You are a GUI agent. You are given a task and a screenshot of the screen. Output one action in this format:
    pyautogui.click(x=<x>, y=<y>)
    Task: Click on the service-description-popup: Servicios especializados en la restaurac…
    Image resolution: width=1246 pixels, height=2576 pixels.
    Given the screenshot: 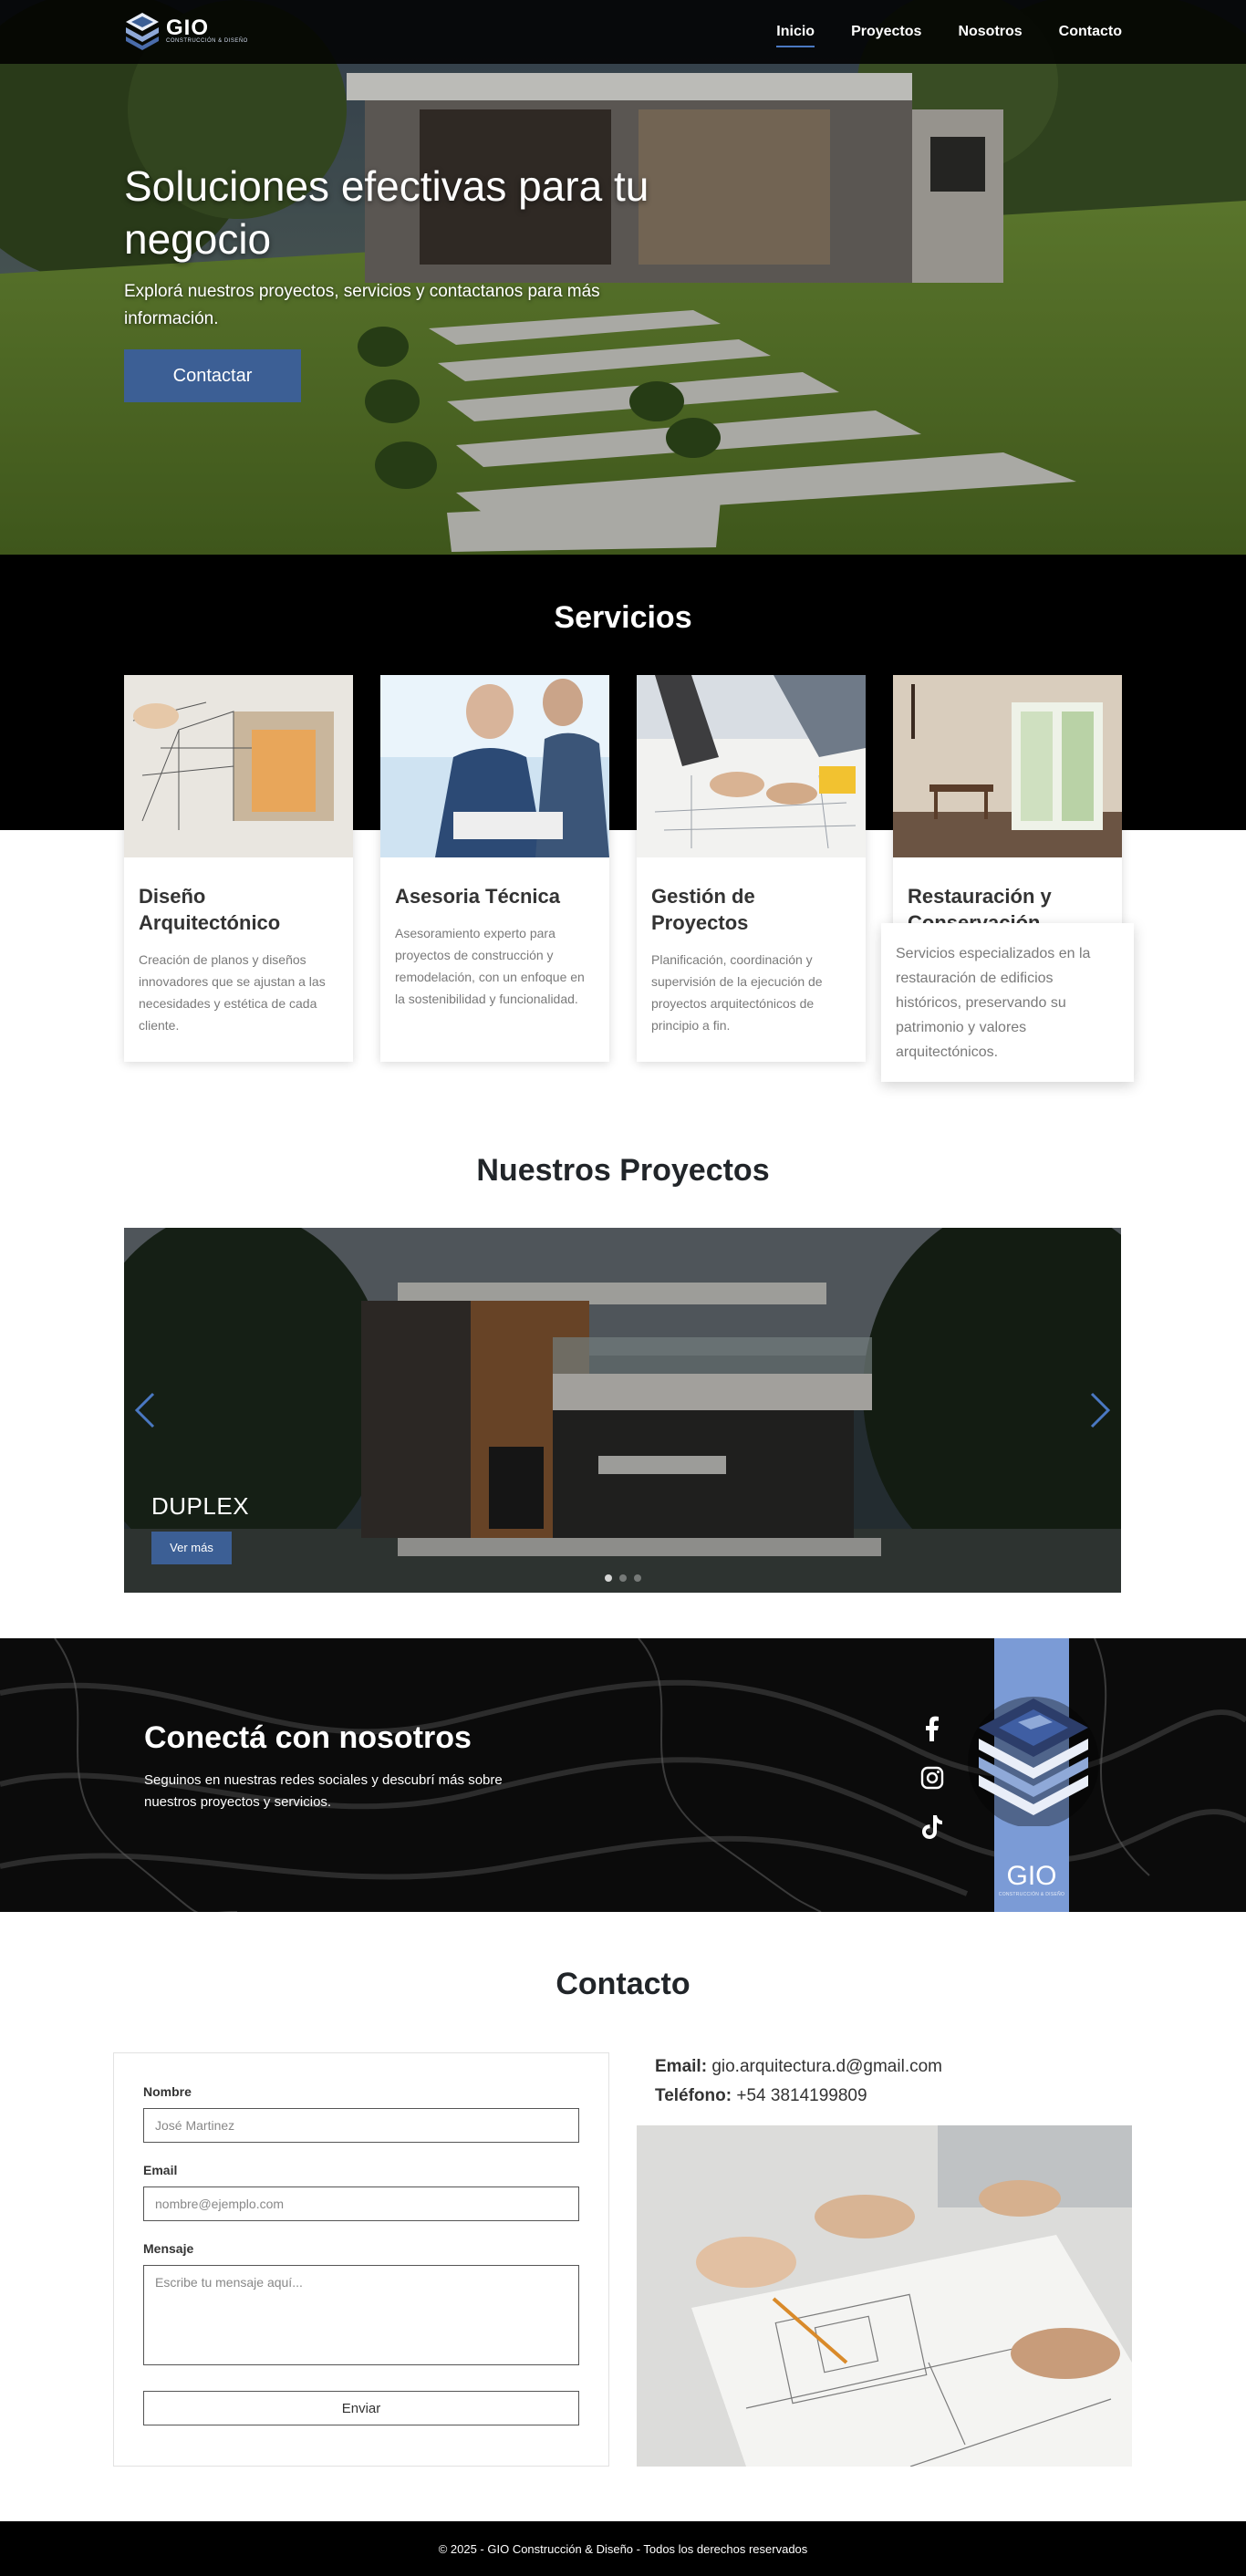 What is the action you would take?
    pyautogui.click(x=1007, y=1002)
    